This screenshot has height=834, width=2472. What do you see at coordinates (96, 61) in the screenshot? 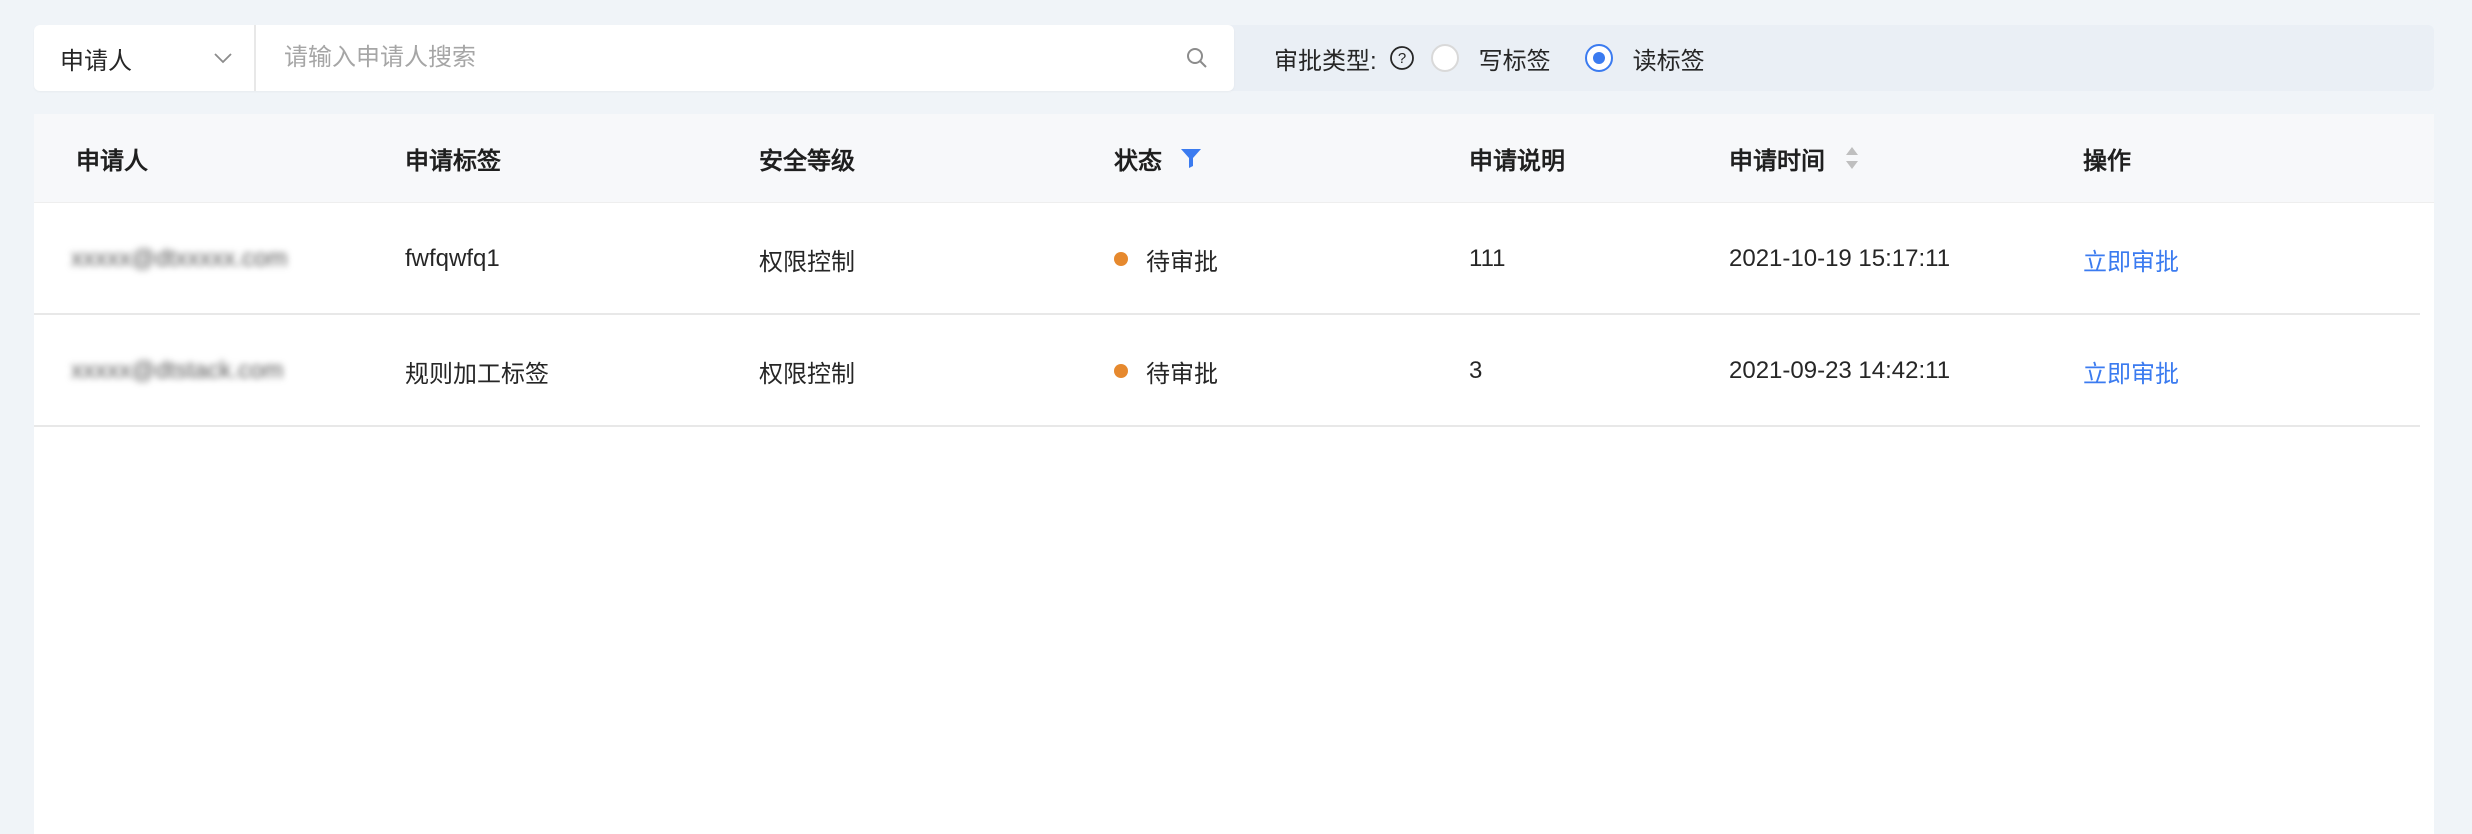
I see `search-field-select-value: 申请人` at bounding box center [96, 61].